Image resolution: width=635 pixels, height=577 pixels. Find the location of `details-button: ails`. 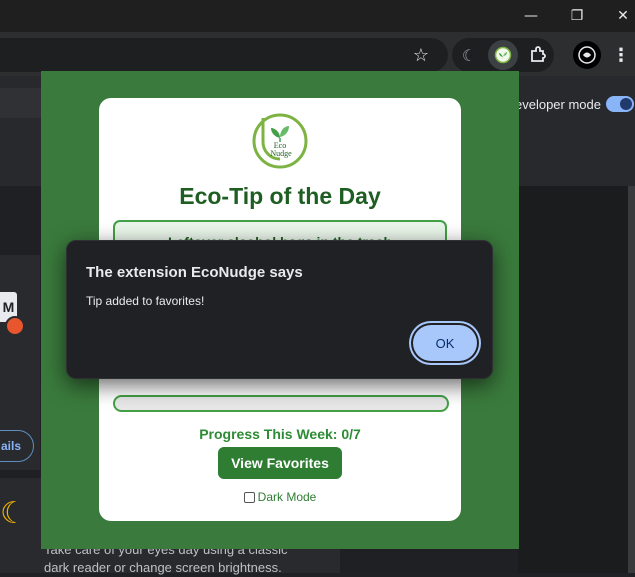

details-button: ails is located at coordinates (17, 446).